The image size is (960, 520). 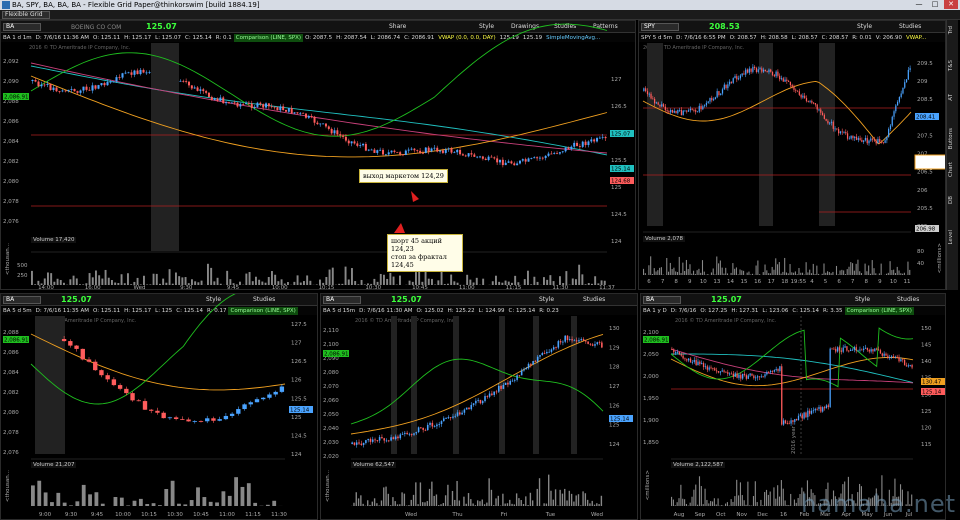 I want to click on side-tab-ts: T&S, so click(x=953, y=65).